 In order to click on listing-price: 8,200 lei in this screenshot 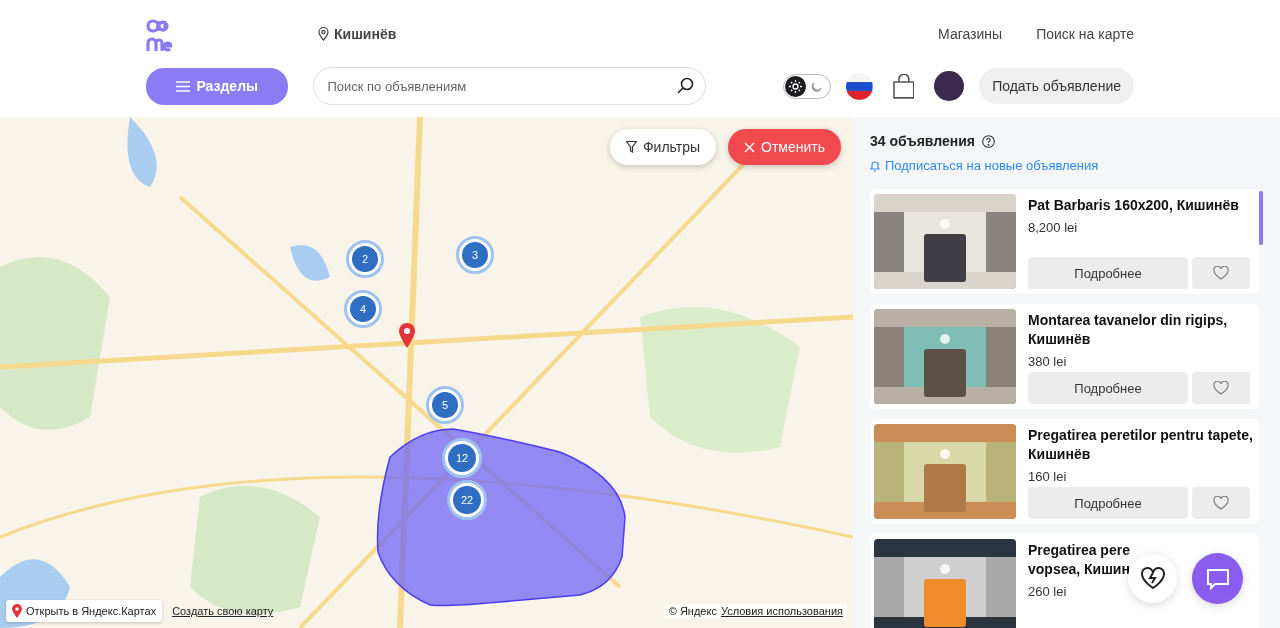, I will do `click(1053, 227)`.